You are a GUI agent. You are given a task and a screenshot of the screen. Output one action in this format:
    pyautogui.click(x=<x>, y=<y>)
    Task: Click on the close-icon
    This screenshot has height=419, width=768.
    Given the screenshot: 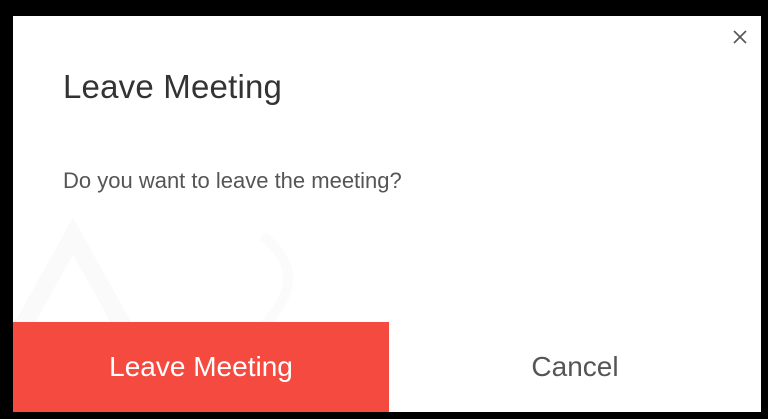 What is the action you would take?
    pyautogui.click(x=740, y=37)
    